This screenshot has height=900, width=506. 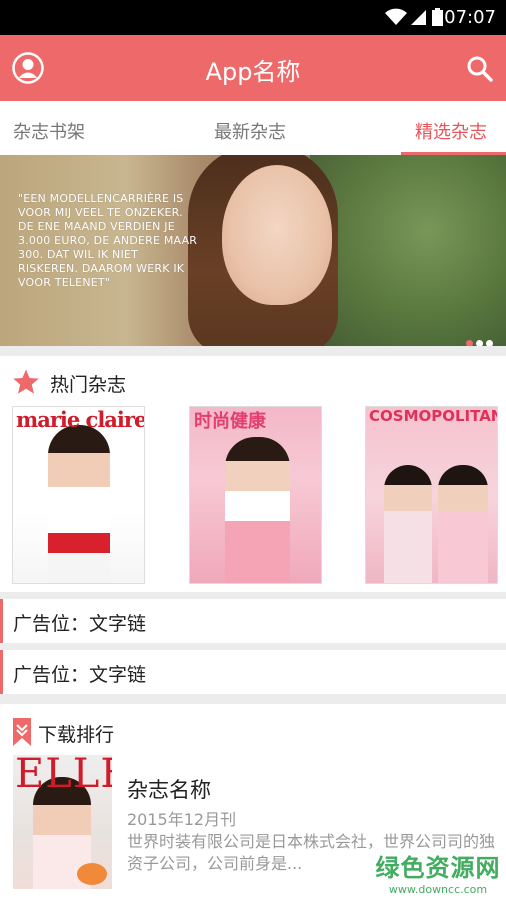 I want to click on tab-magazine-shelf: 杂志书架, so click(x=49, y=131).